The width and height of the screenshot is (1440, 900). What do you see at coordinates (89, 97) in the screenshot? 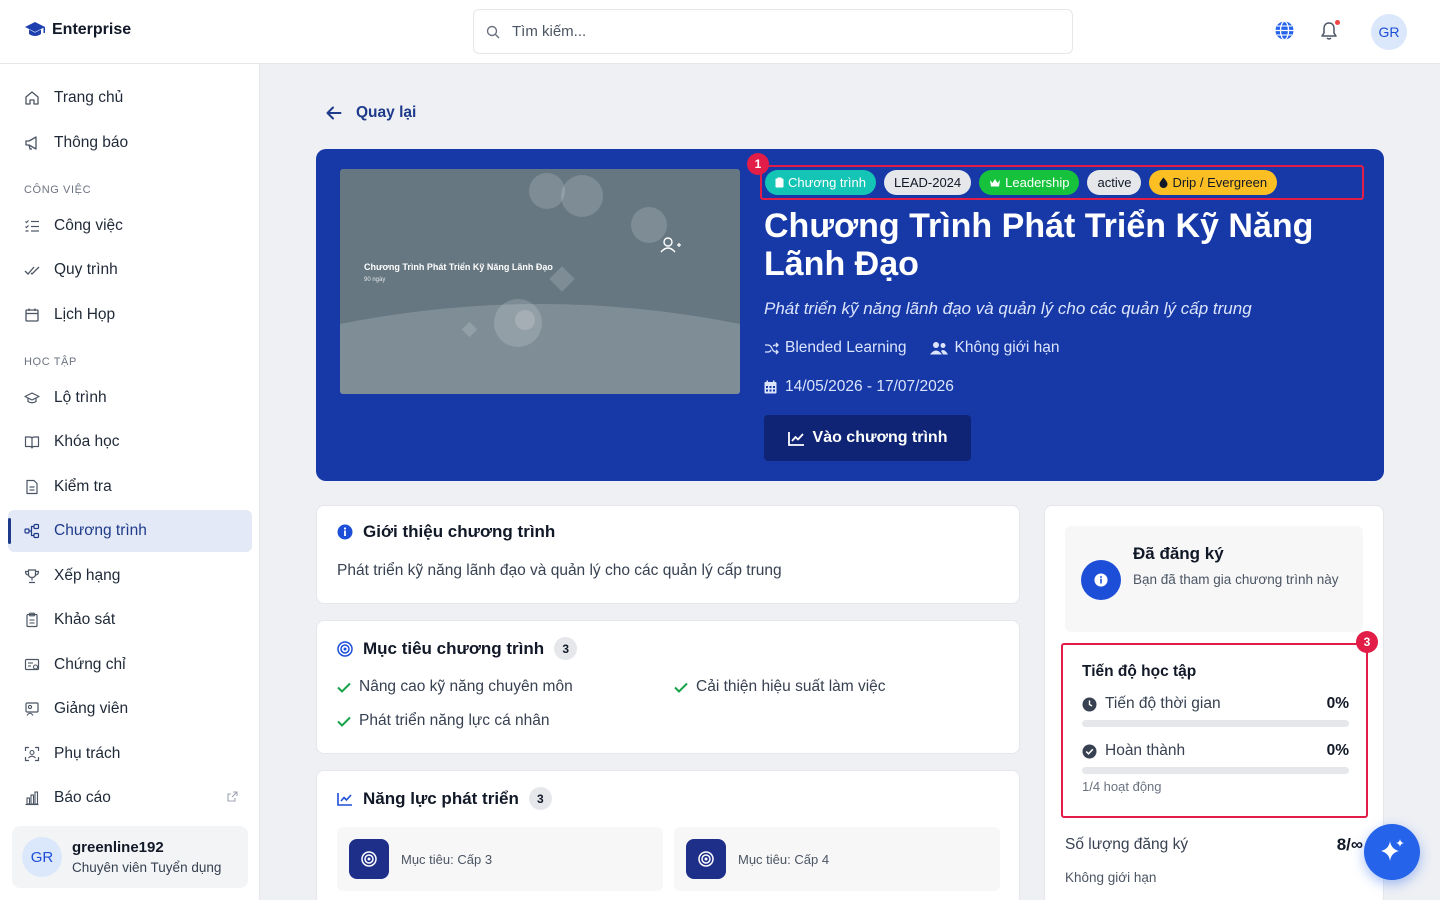
I see `sidebar-item-label: Trang chủ` at bounding box center [89, 97].